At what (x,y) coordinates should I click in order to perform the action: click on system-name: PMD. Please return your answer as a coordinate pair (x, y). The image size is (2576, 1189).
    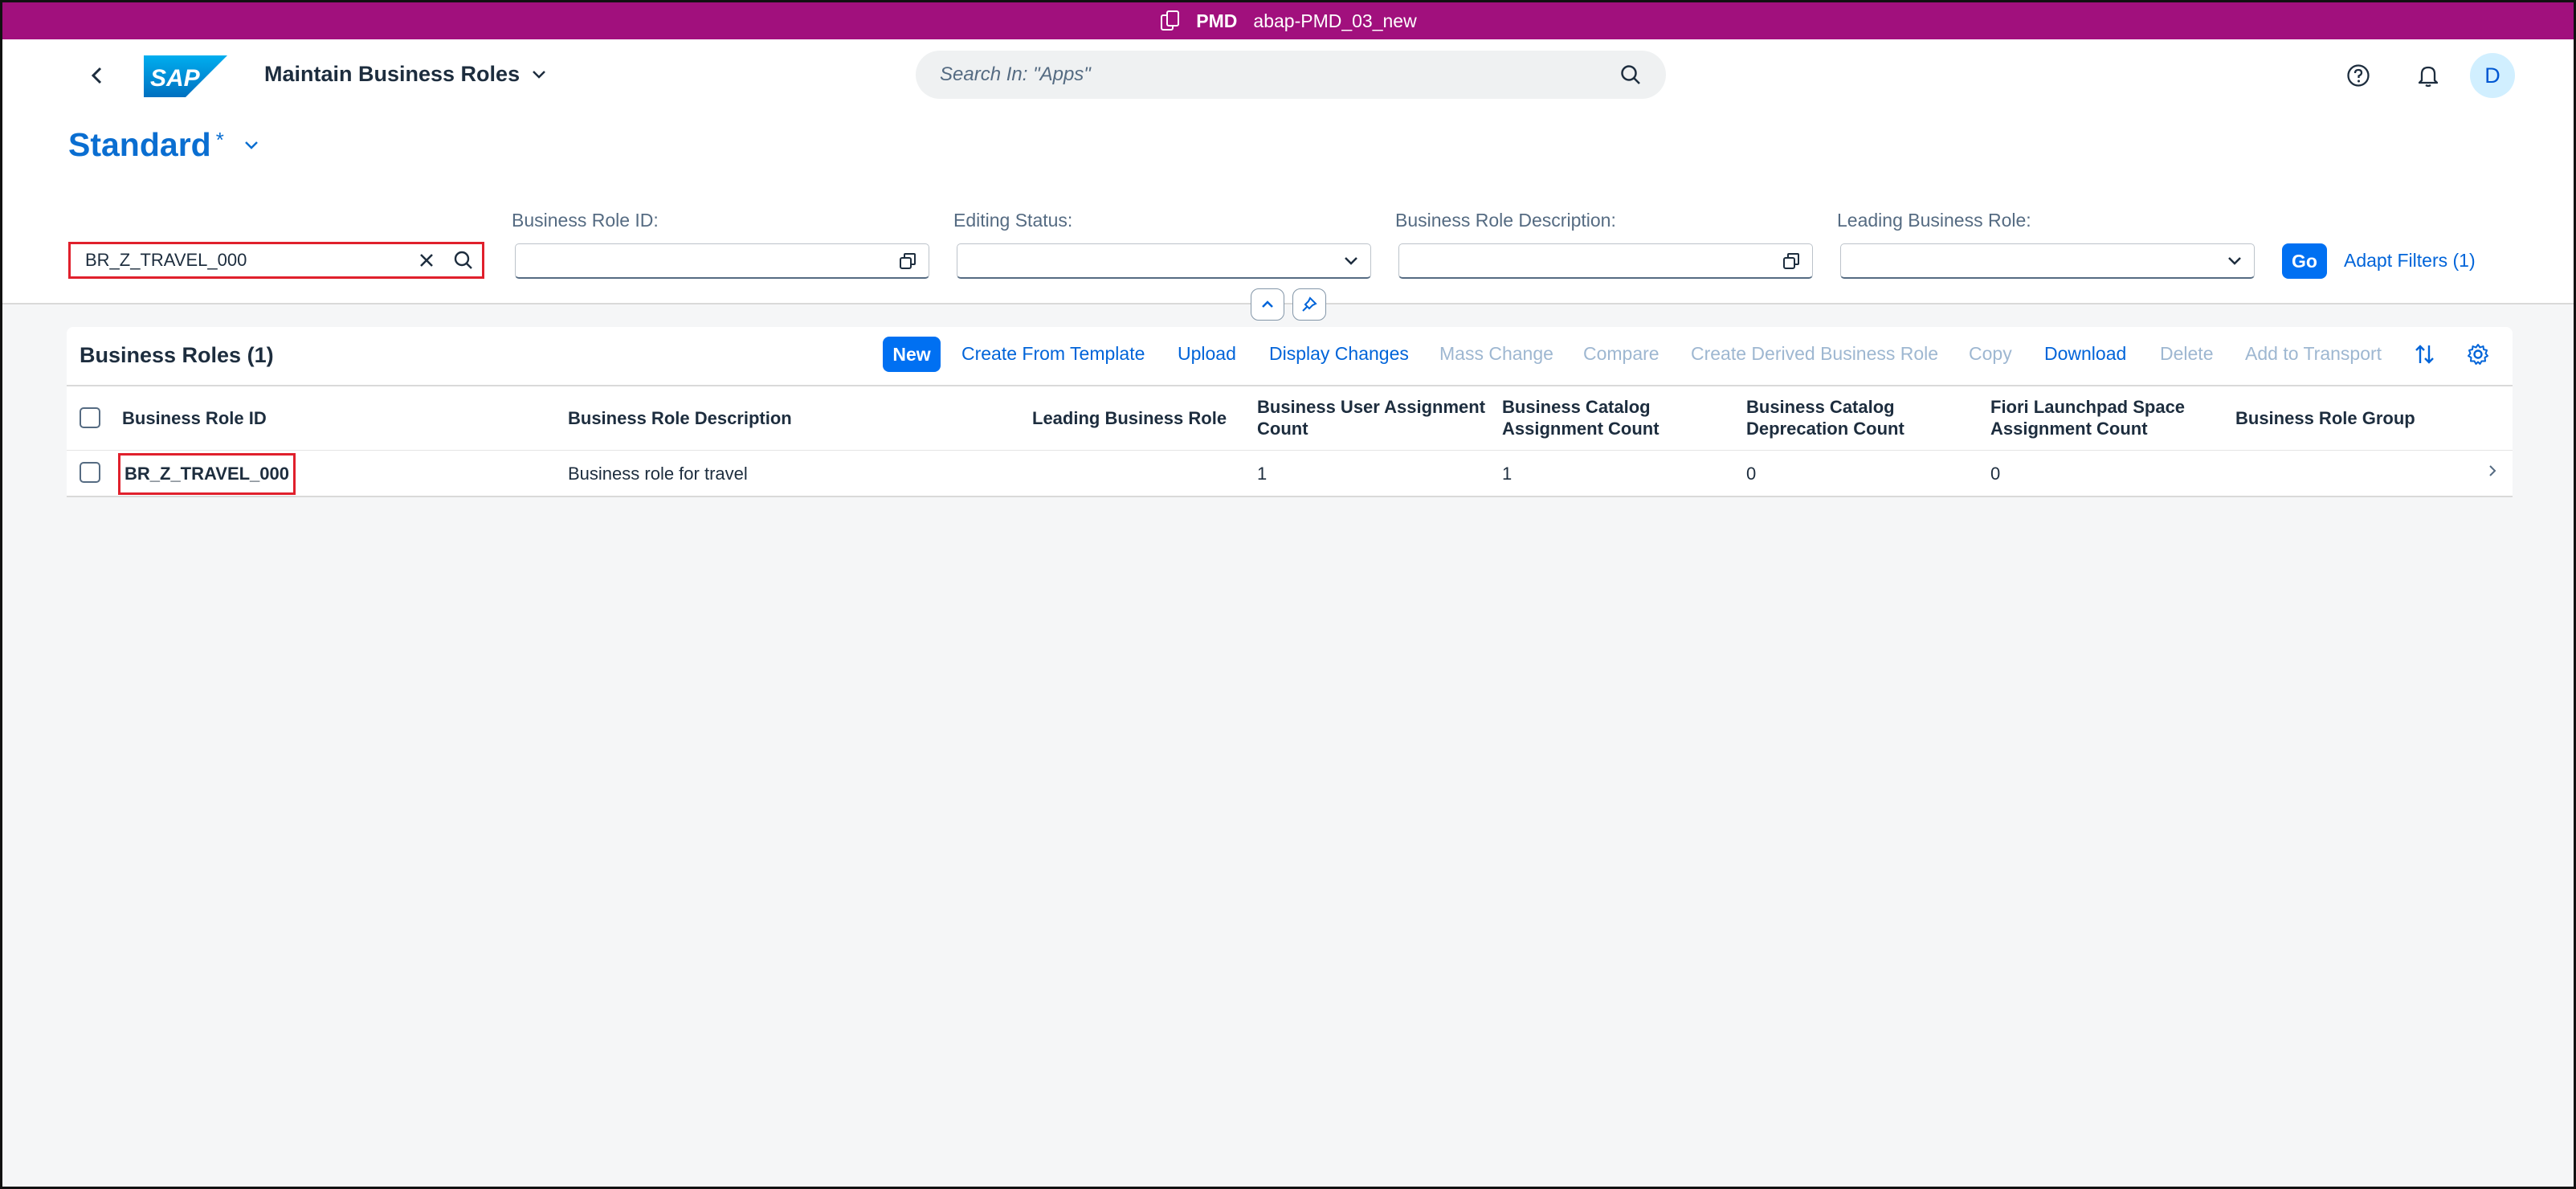
    Looking at the image, I should click on (1217, 20).